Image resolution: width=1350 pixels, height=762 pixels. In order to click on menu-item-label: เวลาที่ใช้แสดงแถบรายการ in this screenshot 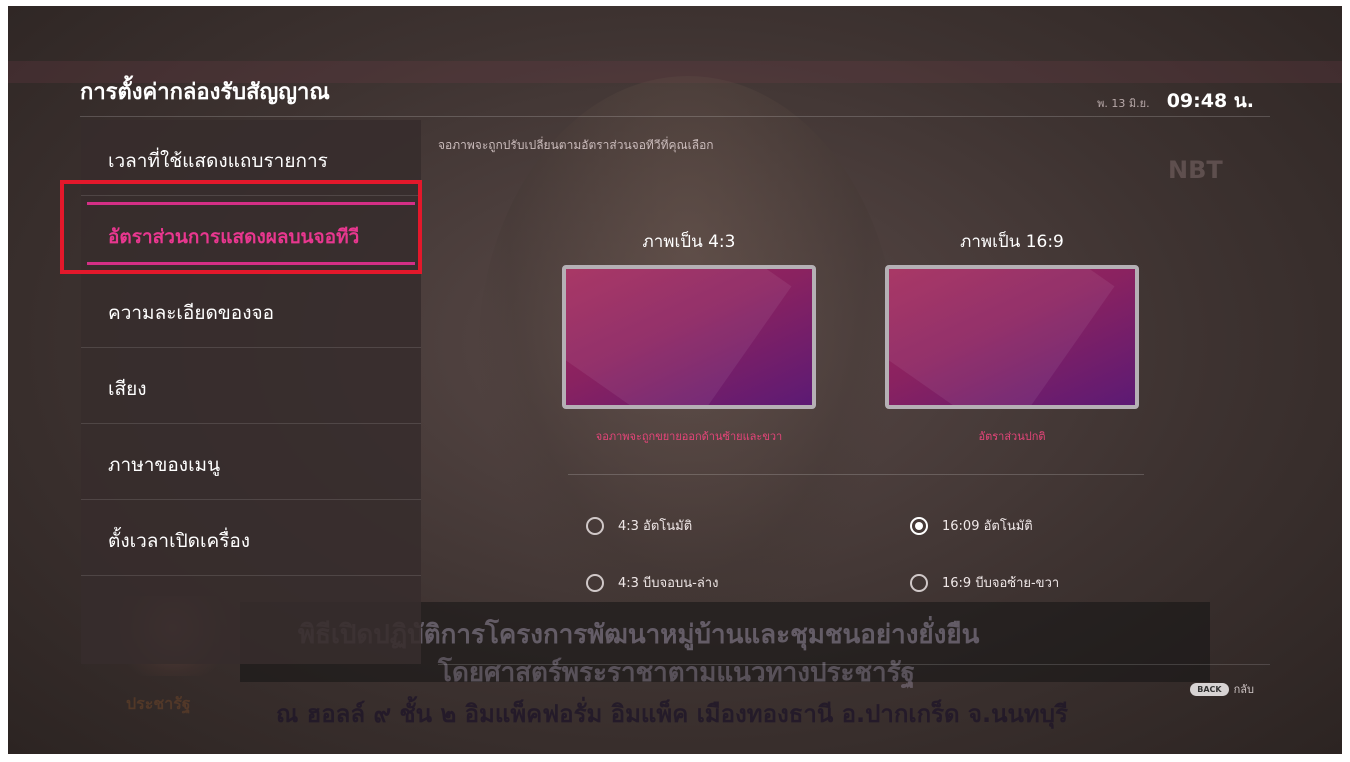, I will do `click(218, 161)`.